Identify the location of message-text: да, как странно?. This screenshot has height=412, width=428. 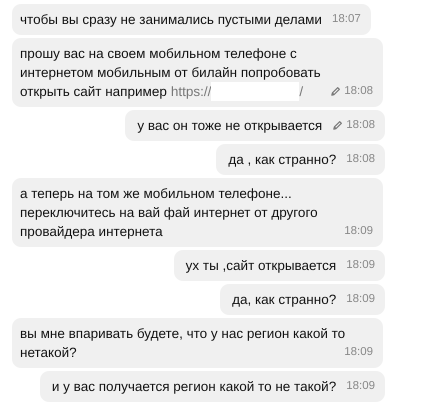
(284, 299).